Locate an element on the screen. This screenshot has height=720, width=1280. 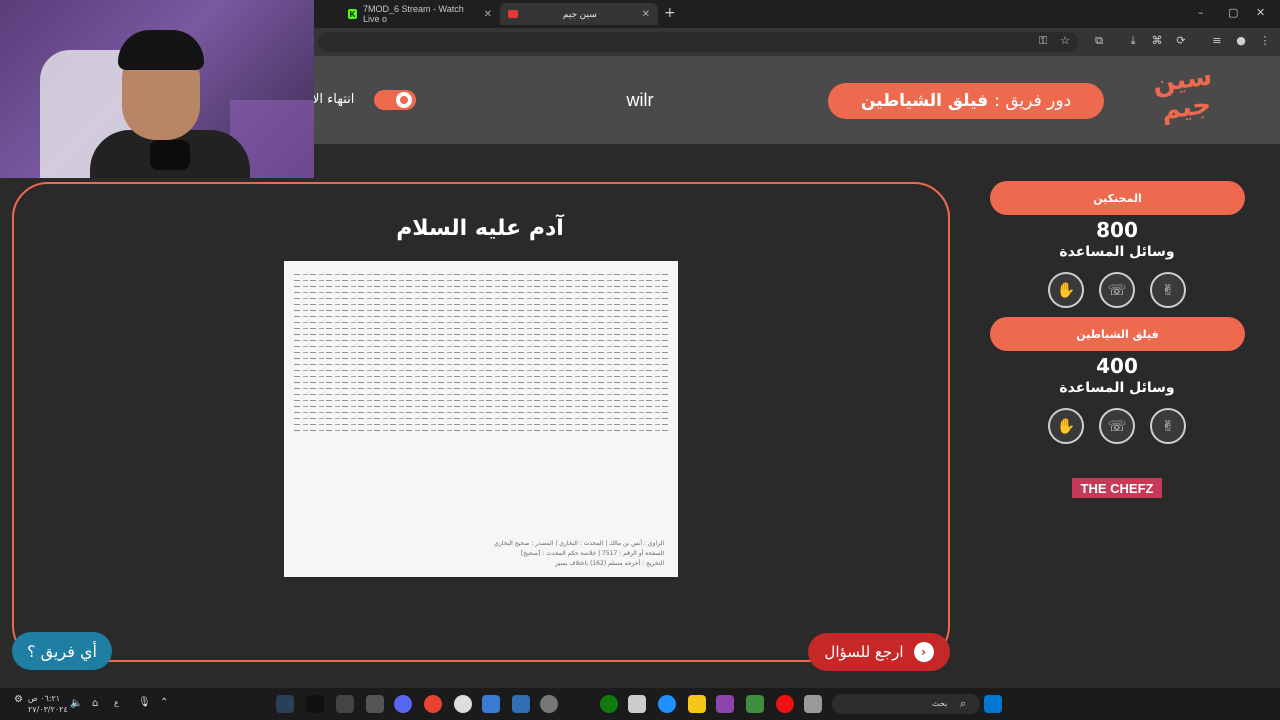
team-score-2: 400 is located at coordinates (1117, 366).